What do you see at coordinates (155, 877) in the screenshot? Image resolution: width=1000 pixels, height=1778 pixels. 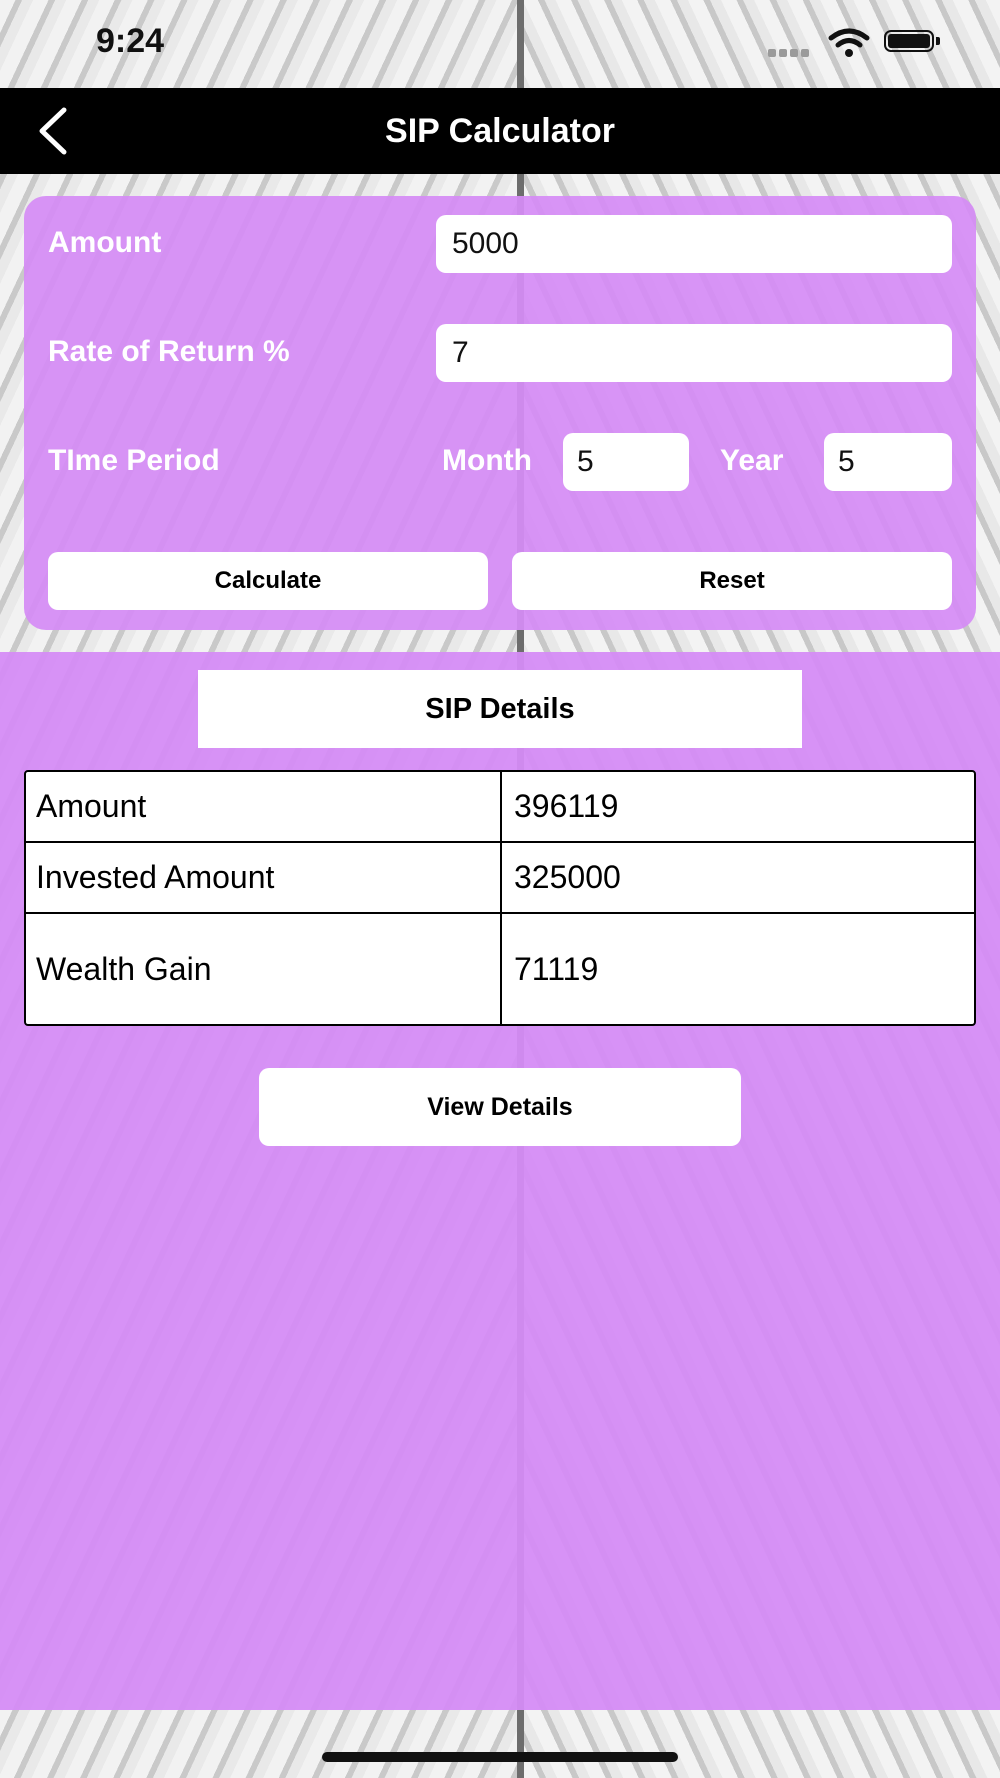 I see `row-label: Invested Amount` at bounding box center [155, 877].